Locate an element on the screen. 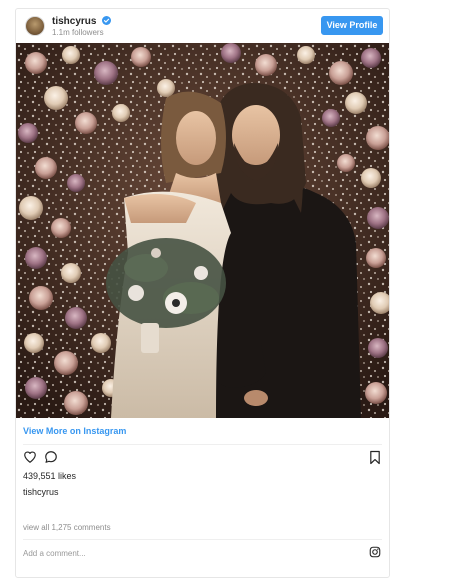 The width and height of the screenshot is (452, 588). comment-bubble-icon is located at coordinates (51, 457).